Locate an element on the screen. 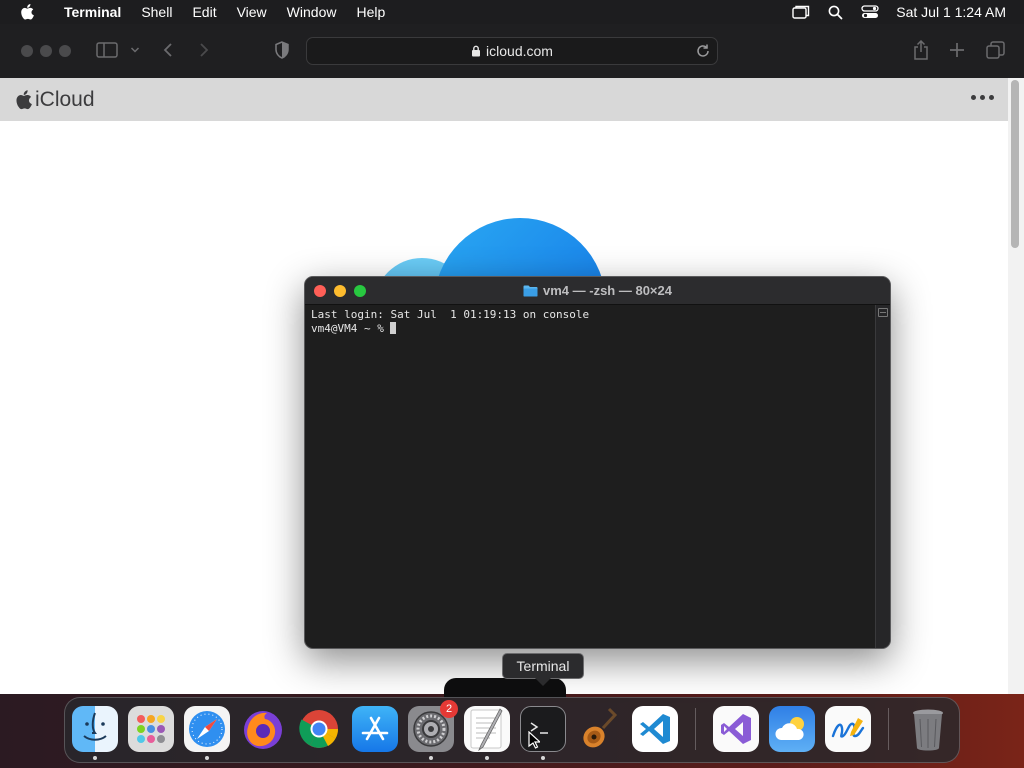 The width and height of the screenshot is (1024, 768). menu-help: Help is located at coordinates (370, 12).